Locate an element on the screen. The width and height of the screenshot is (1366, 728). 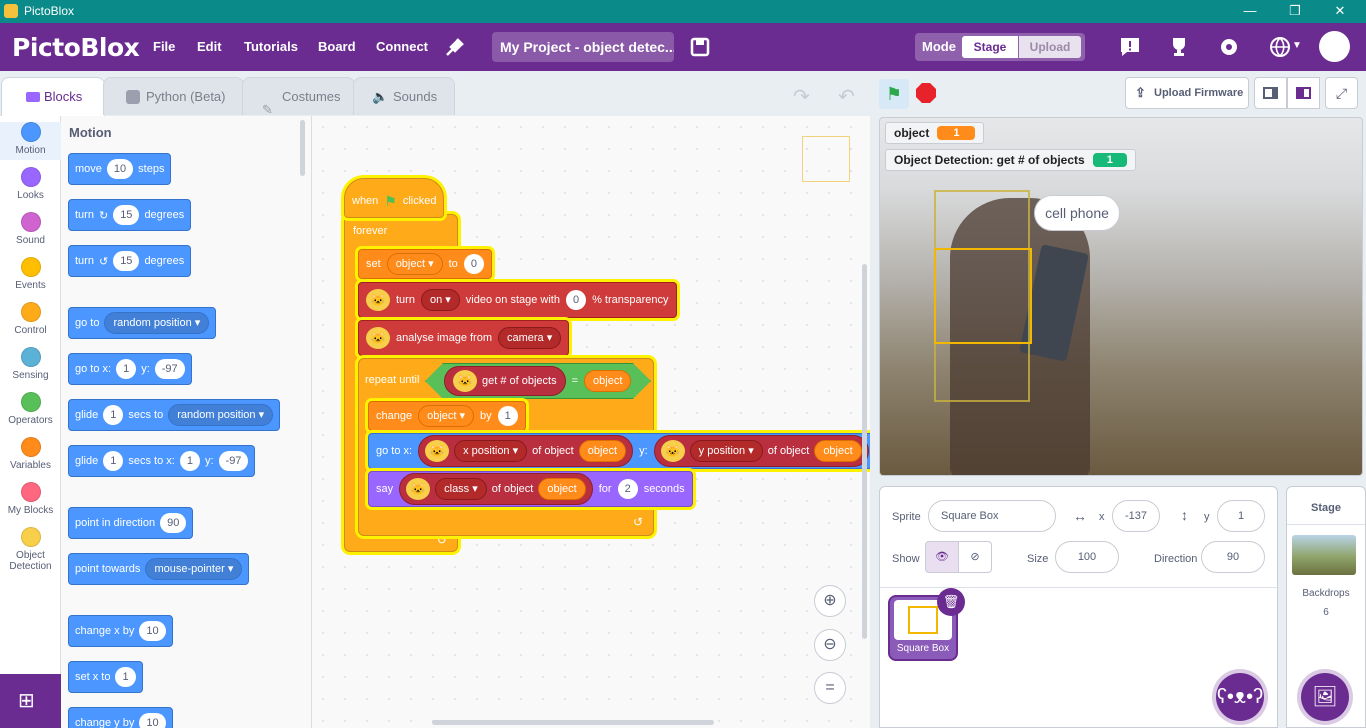
feedback-icon is located at coordinates (1130, 47).